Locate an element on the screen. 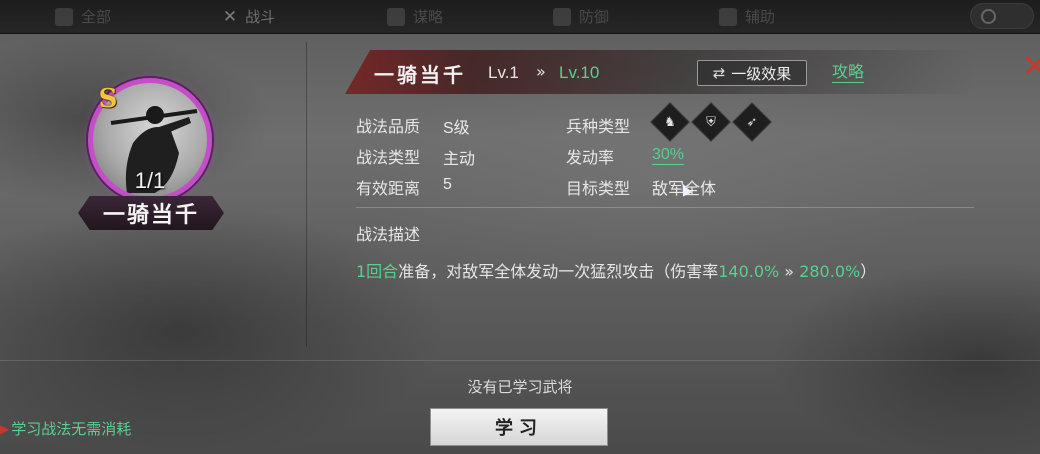 The image size is (1040, 454). tab-all: 全部 is located at coordinates (83, 16).